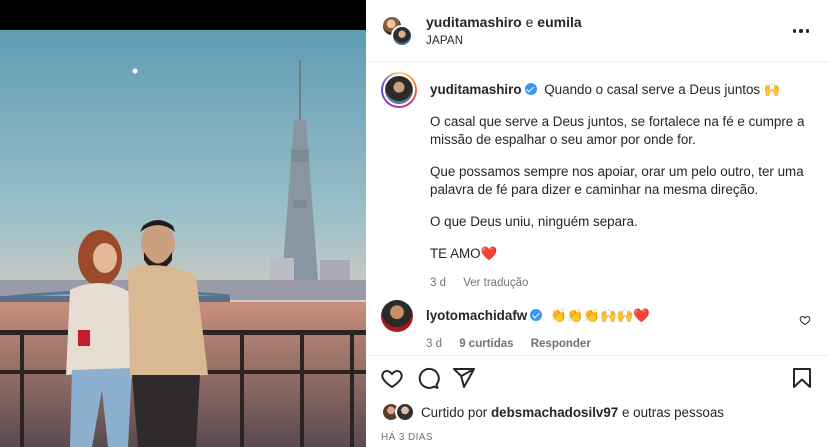 The width and height of the screenshot is (828, 447). I want to click on likes-user: debsmachadosilv97, so click(554, 412).